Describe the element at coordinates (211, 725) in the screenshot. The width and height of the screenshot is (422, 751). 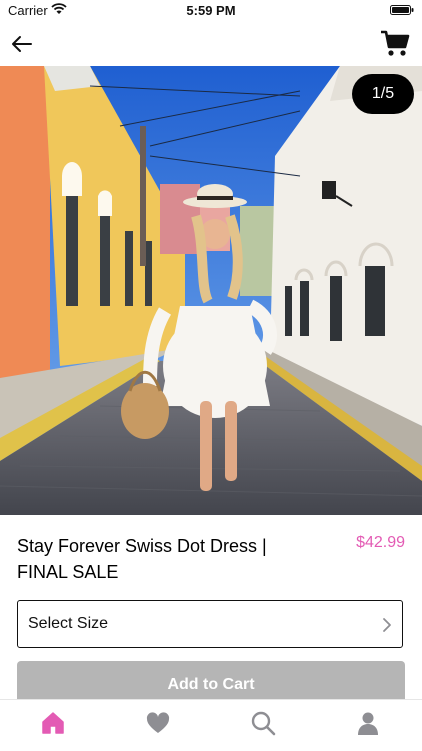
I see `tab-bar` at that location.